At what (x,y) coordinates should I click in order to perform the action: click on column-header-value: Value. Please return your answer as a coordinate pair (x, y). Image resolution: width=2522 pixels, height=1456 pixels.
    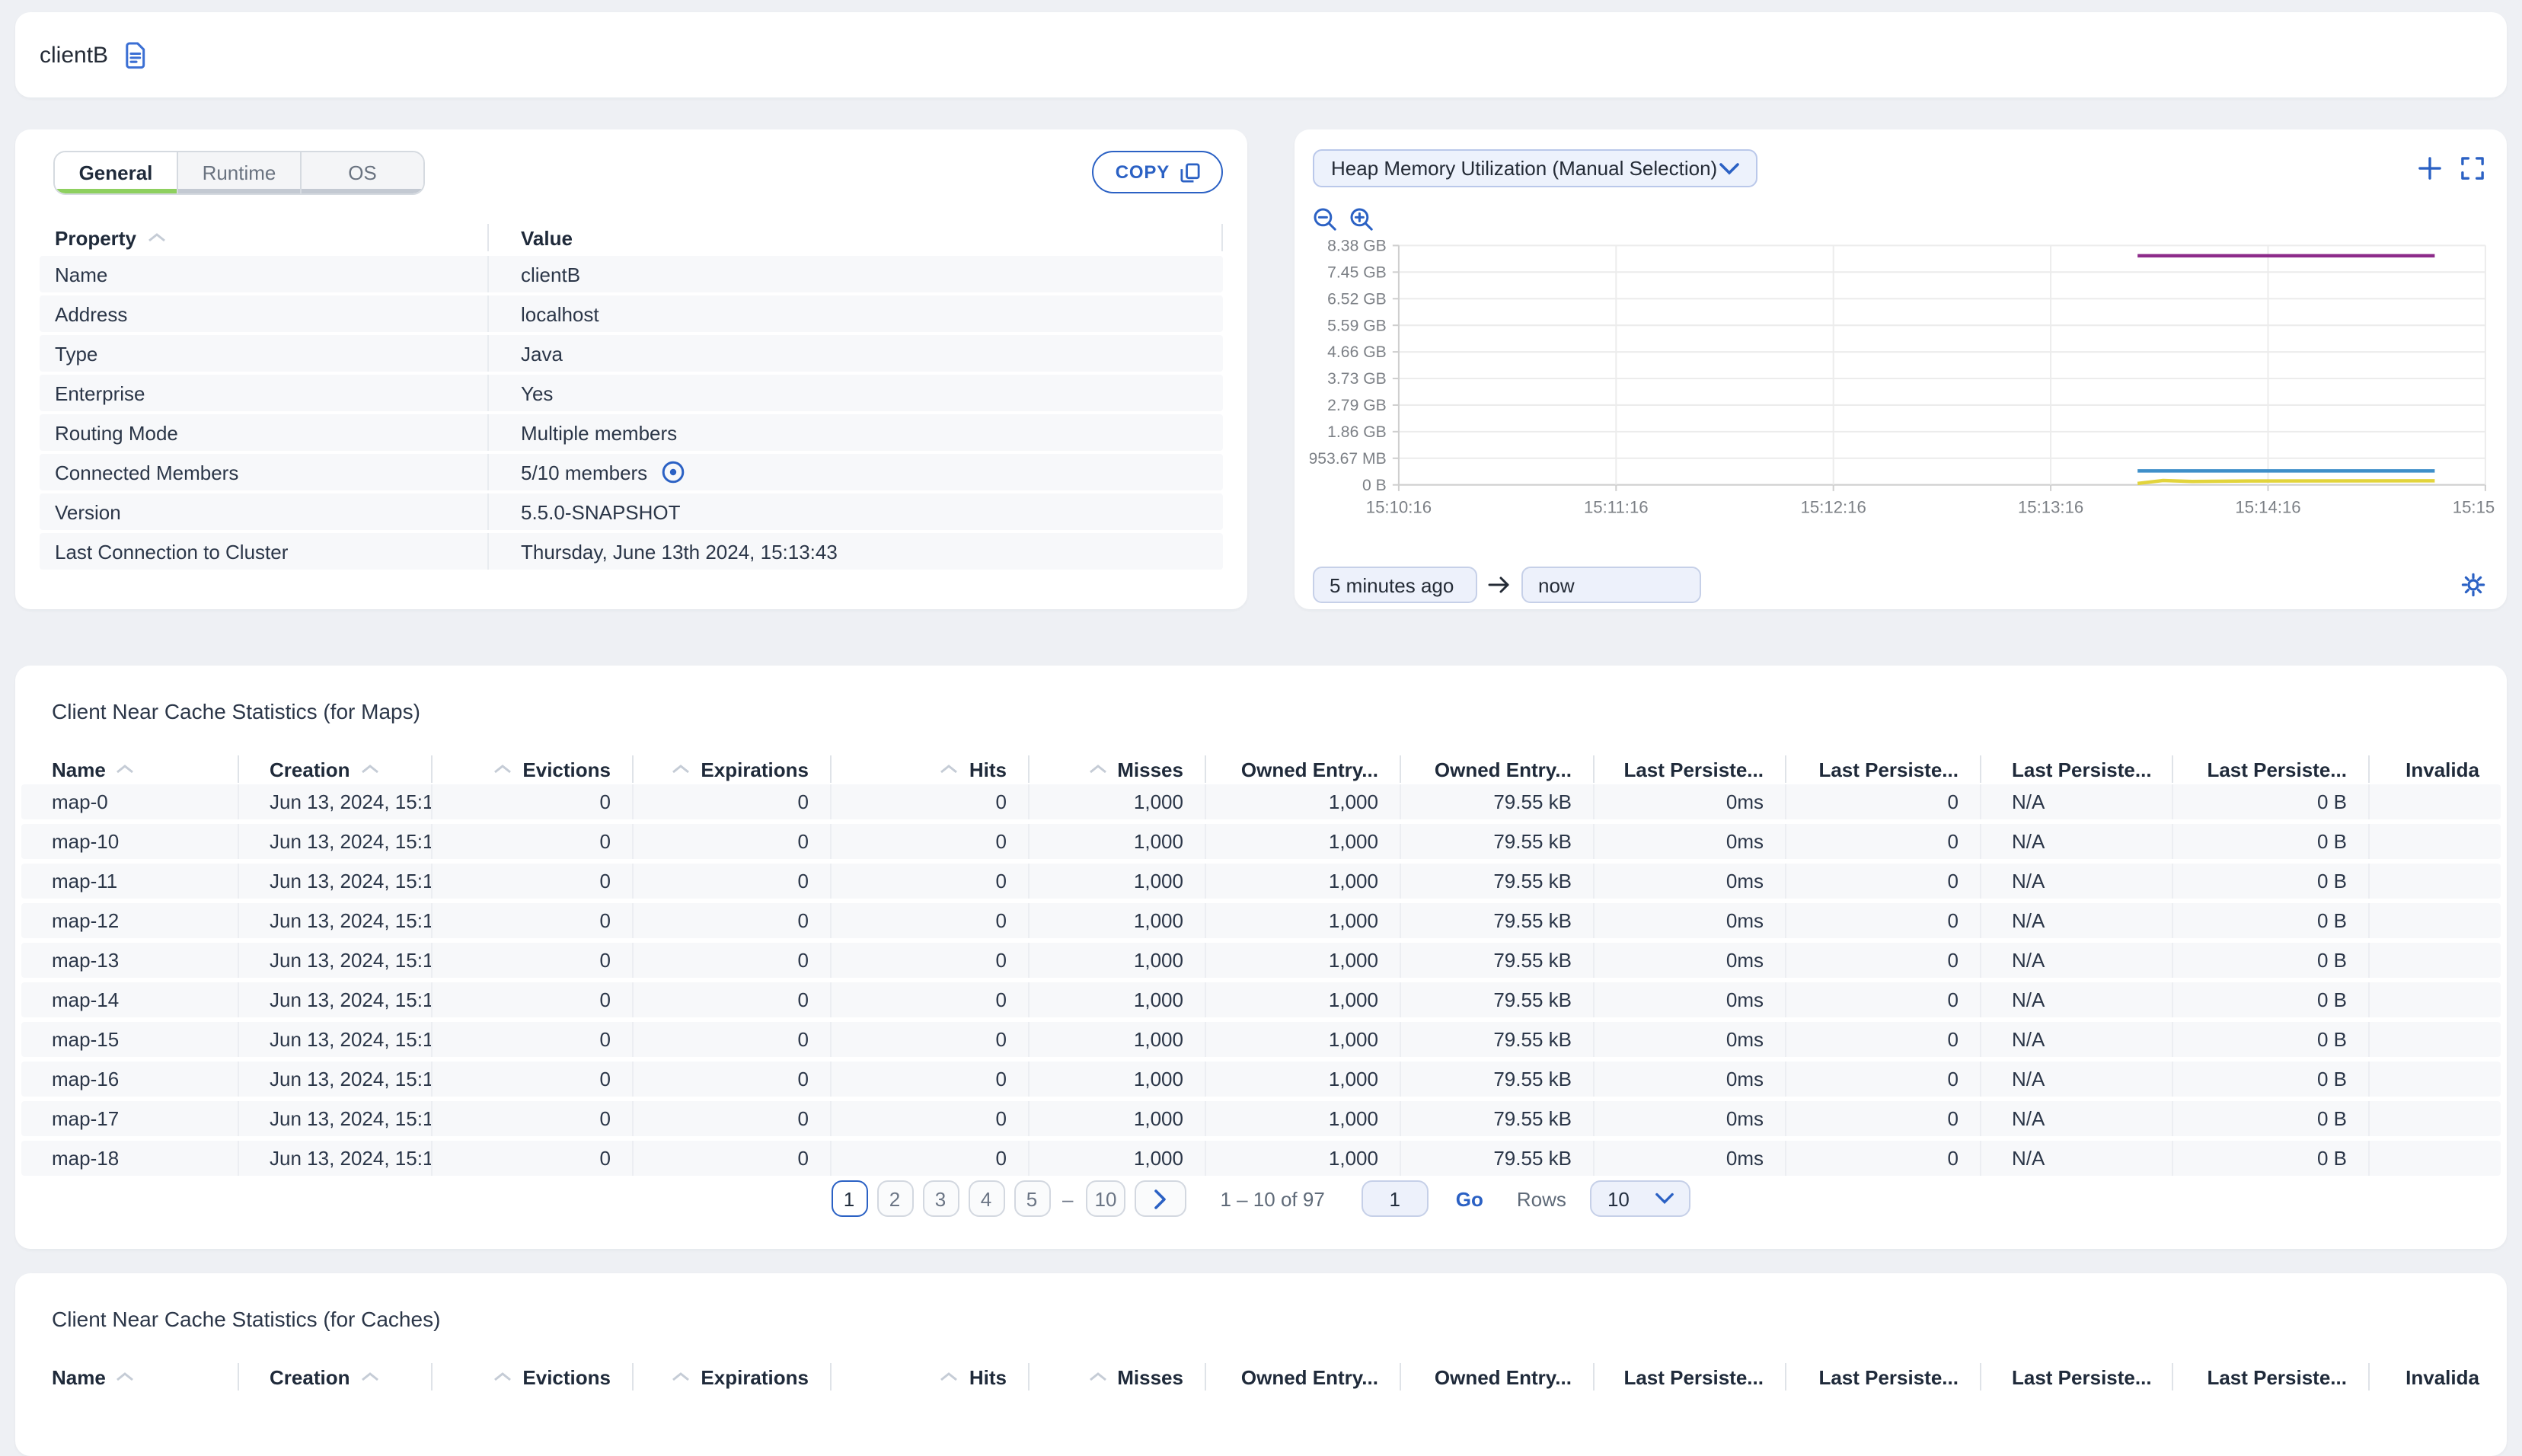
    Looking at the image, I should click on (855, 237).